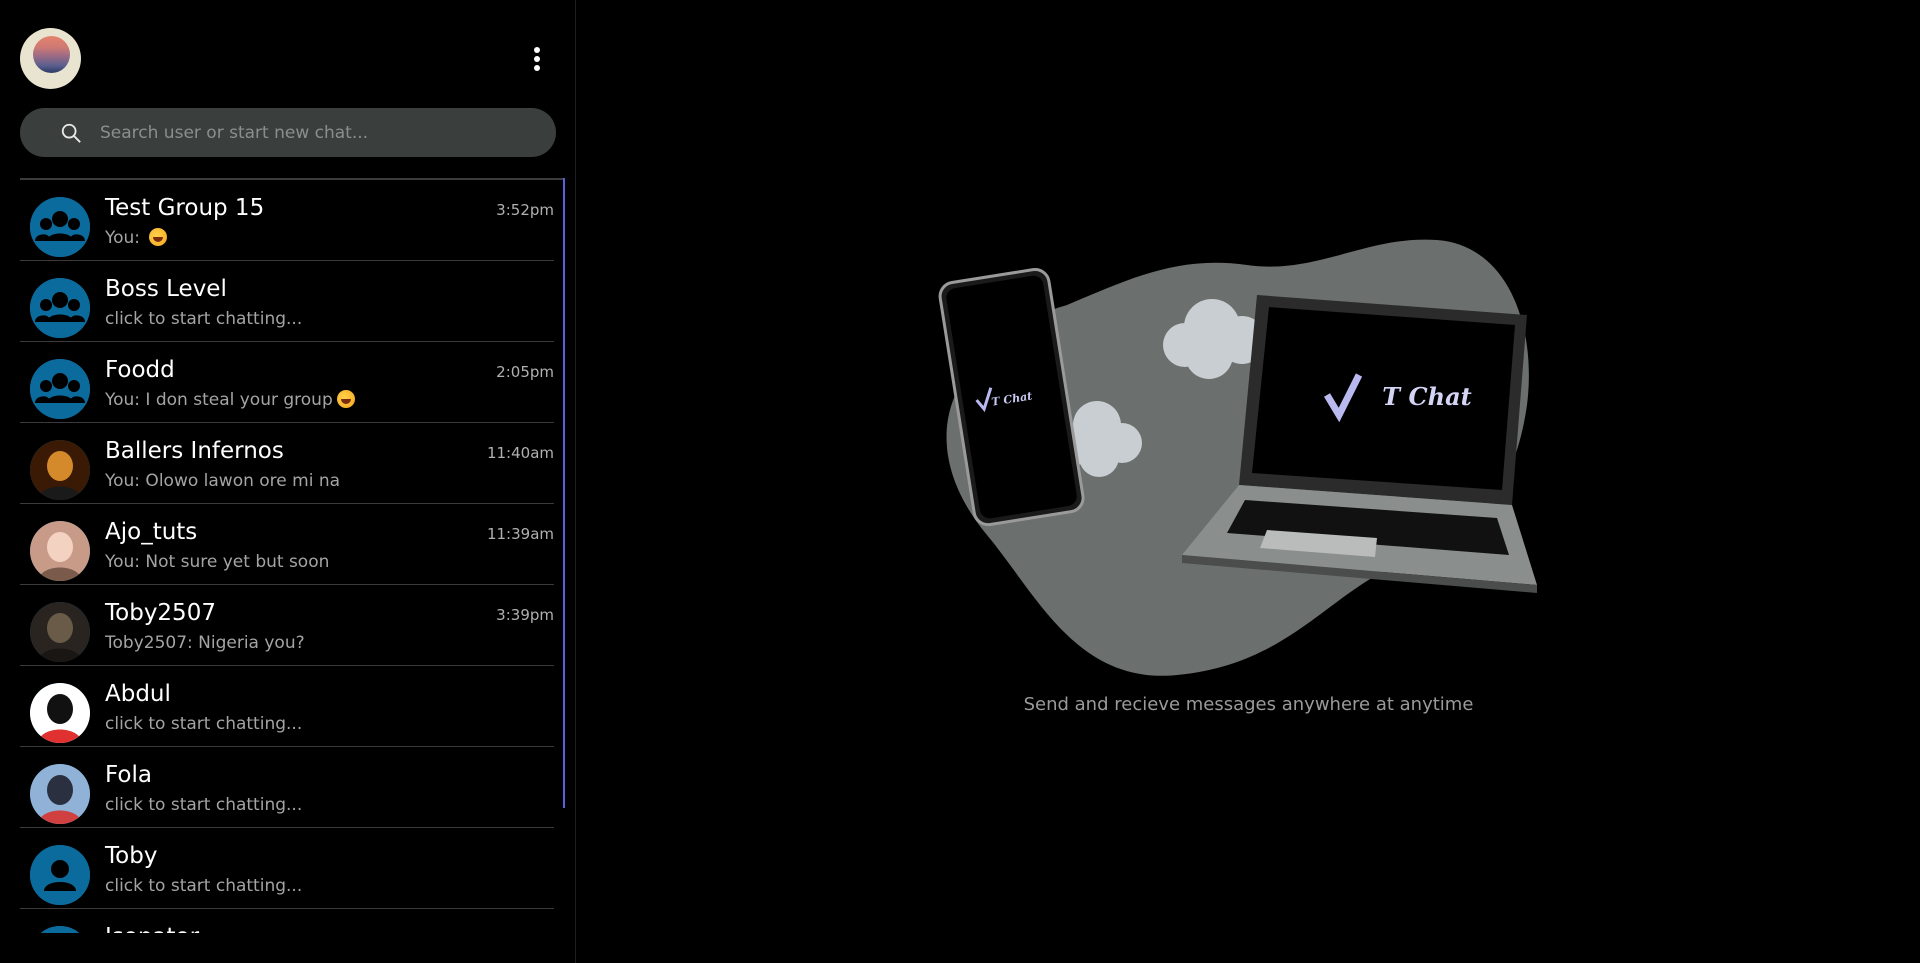 This screenshot has width=1920, height=963. I want to click on search-bar, so click(288, 132).